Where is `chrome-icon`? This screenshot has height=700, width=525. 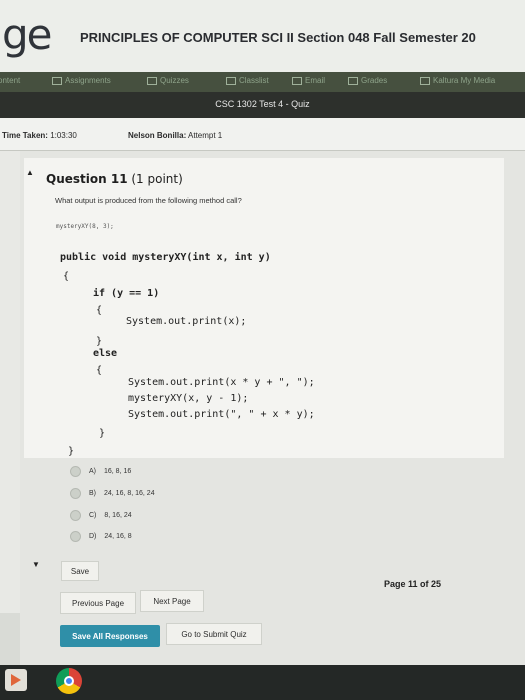
chrome-icon is located at coordinates (69, 681).